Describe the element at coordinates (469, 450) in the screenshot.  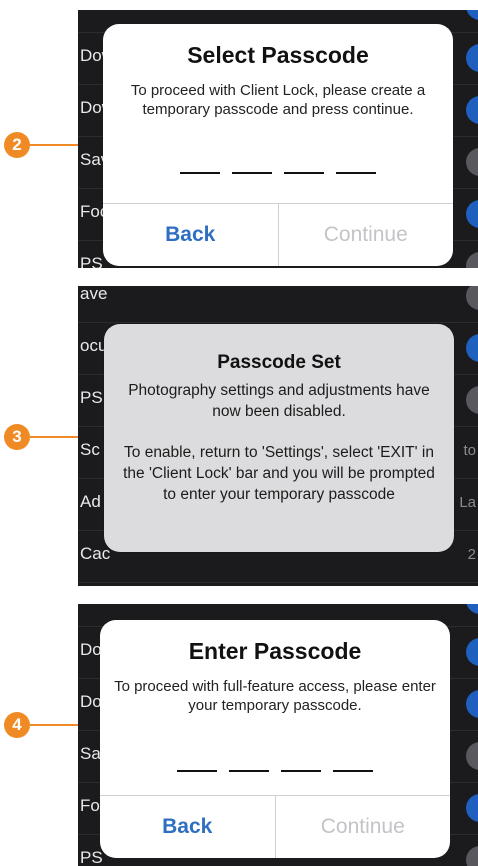
I see `row-value: to` at that location.